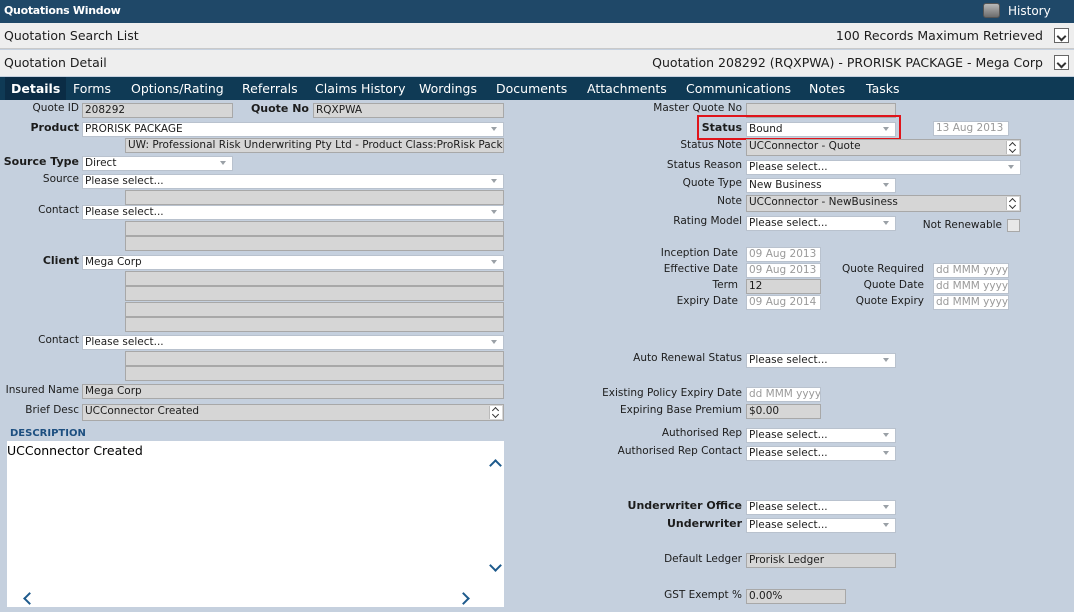 Image resolution: width=1074 pixels, height=612 pixels. I want to click on collapse-chevron-icon, so click(1061, 62).